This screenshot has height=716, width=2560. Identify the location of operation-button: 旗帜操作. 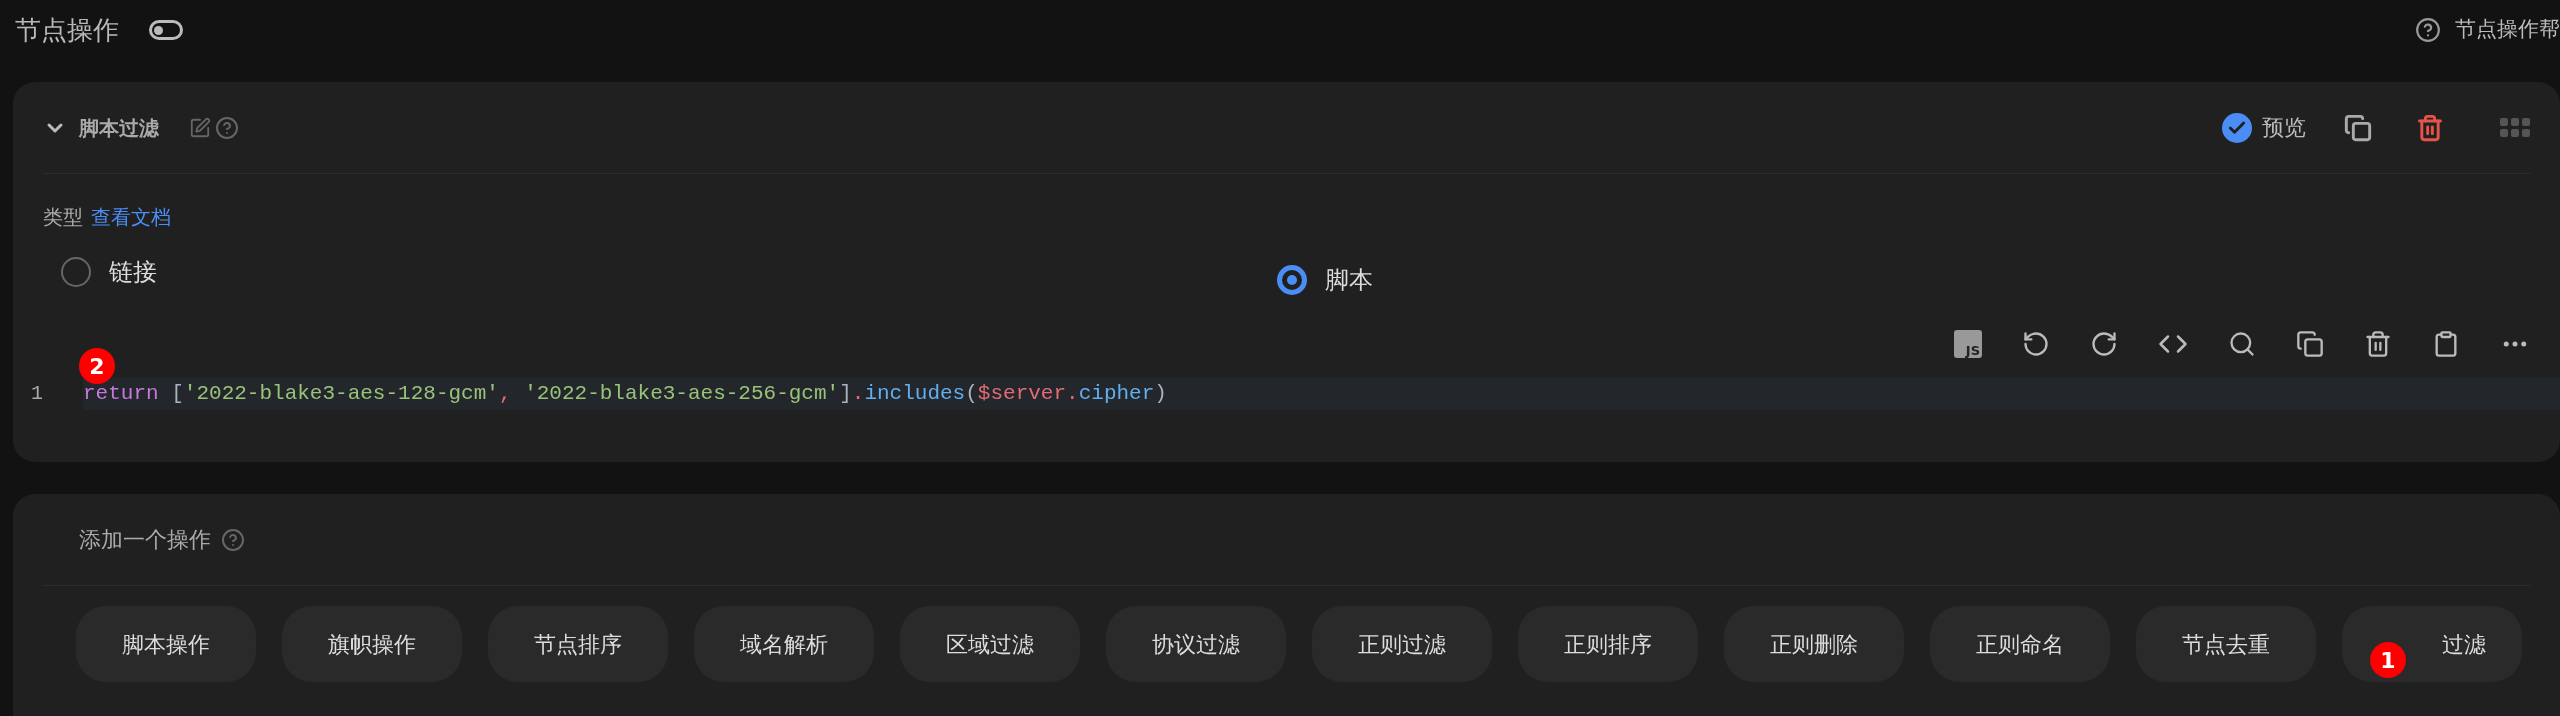
(372, 644).